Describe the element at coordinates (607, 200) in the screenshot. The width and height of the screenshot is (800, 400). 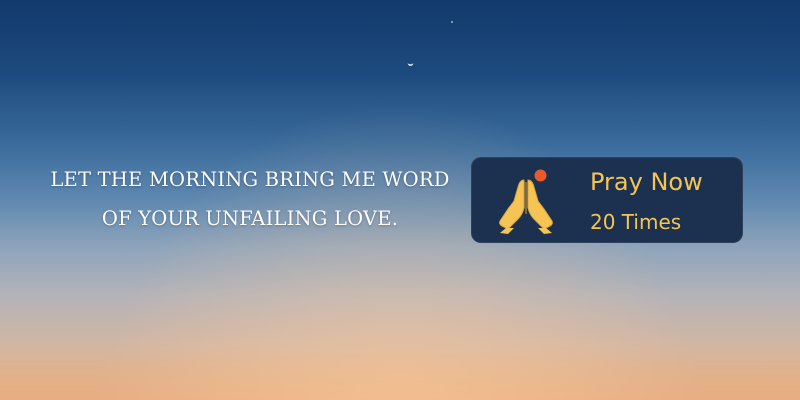
I see `pray-now-button: Pray Now 20 Times` at that location.